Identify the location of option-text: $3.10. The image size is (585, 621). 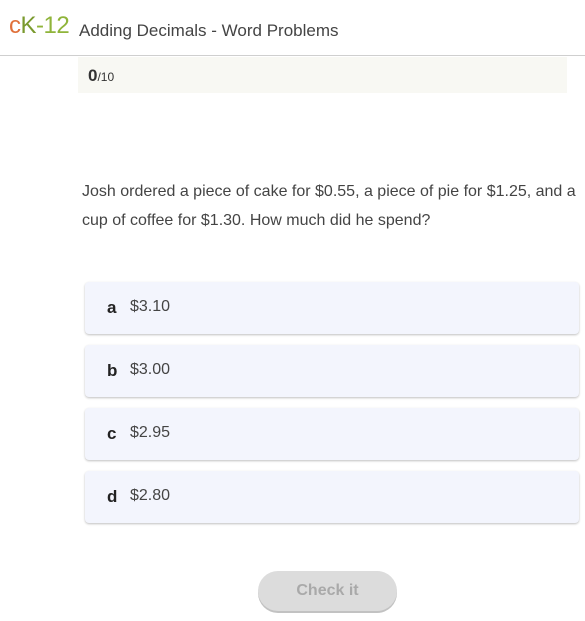
(150, 306).